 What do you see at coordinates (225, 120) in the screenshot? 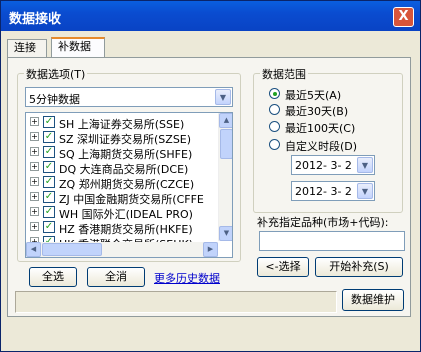
I see `scroll-up-icon: ▲` at bounding box center [225, 120].